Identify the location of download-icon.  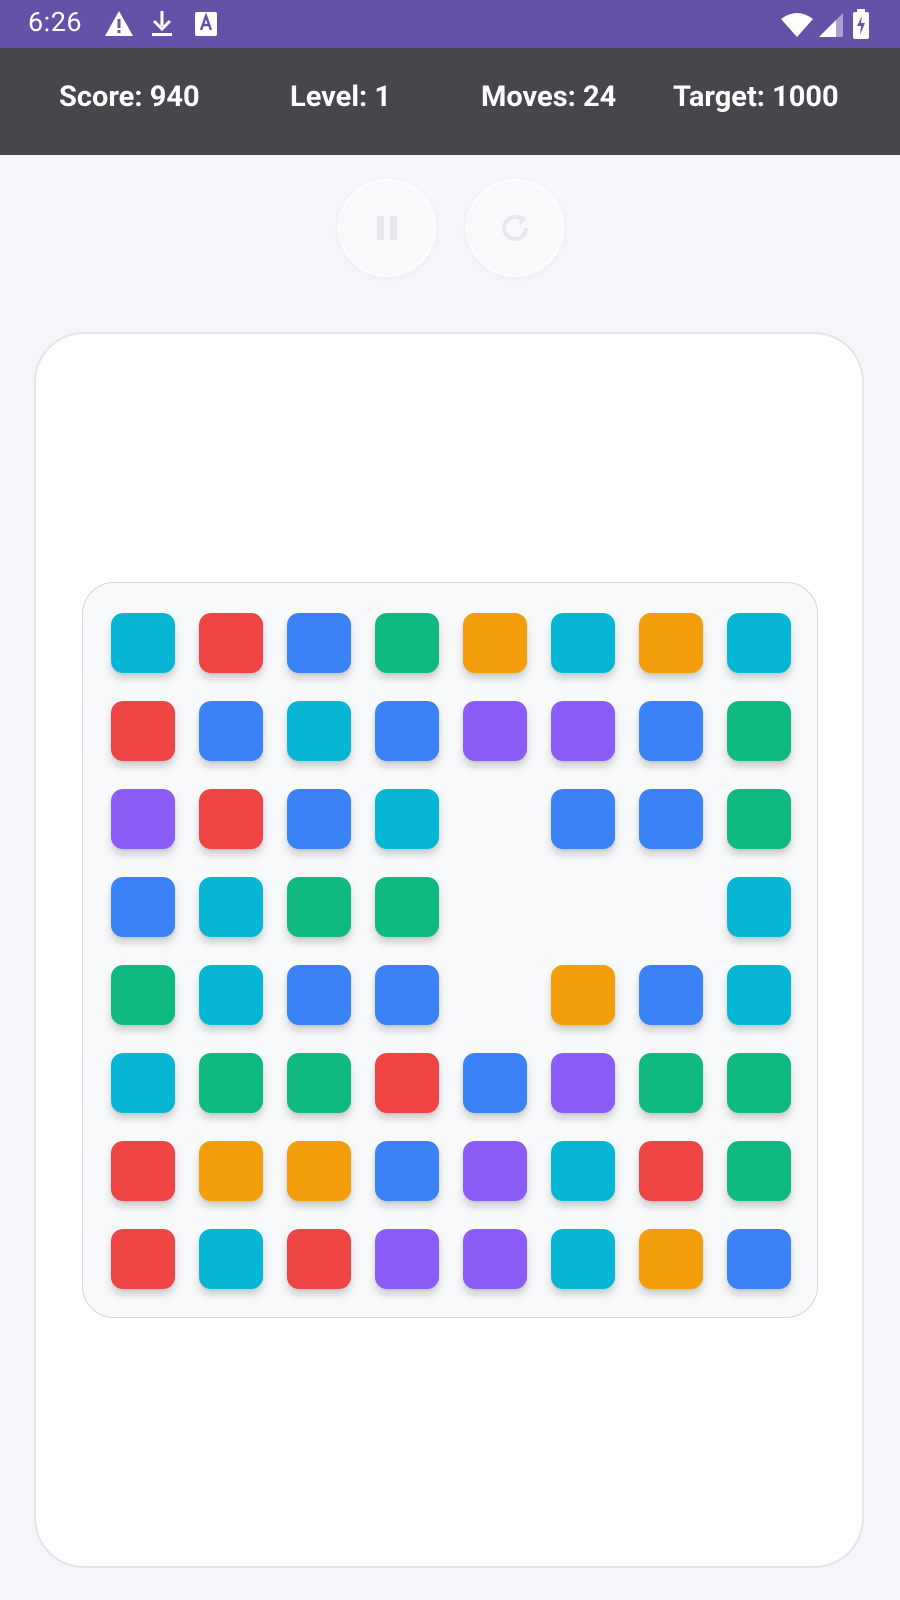
(162, 23).